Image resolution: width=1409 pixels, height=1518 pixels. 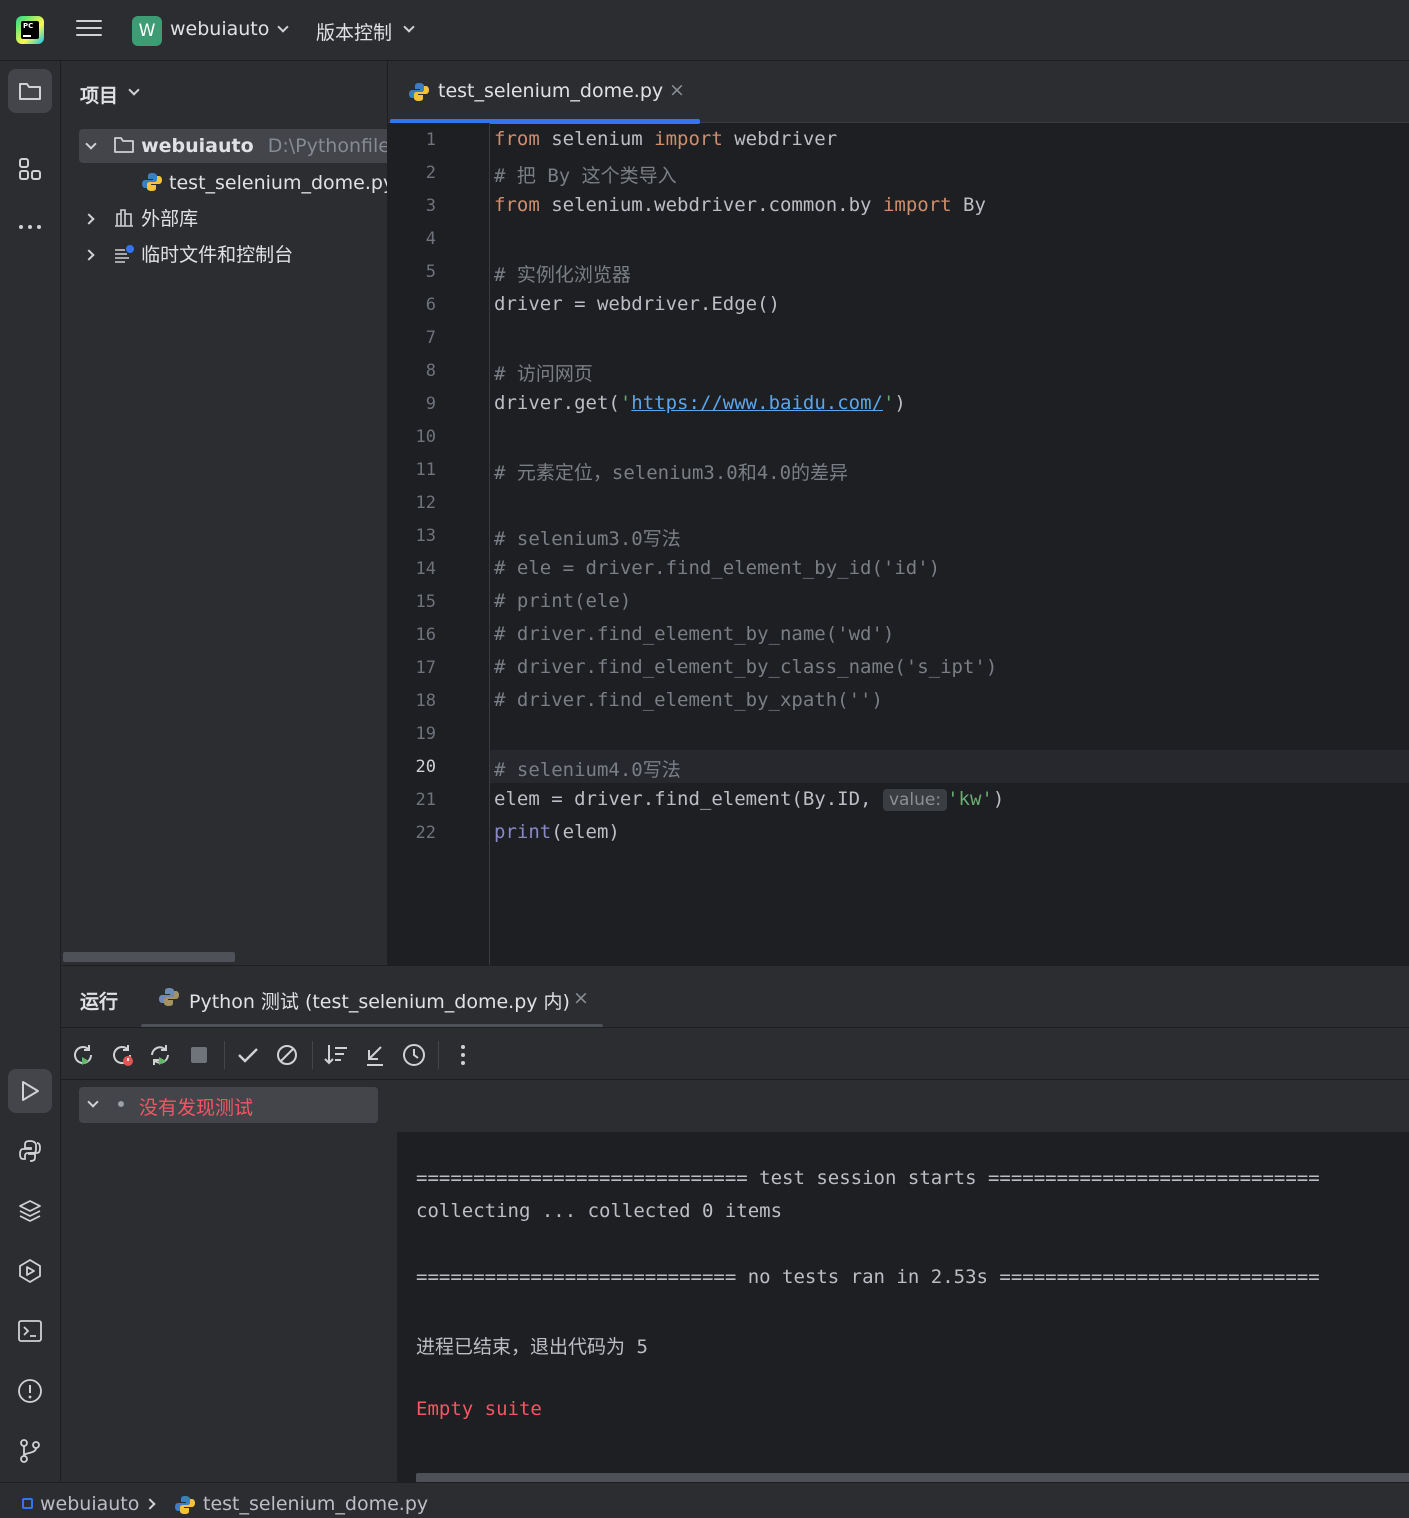 I want to click on show-passed-icon, so click(x=248, y=1055).